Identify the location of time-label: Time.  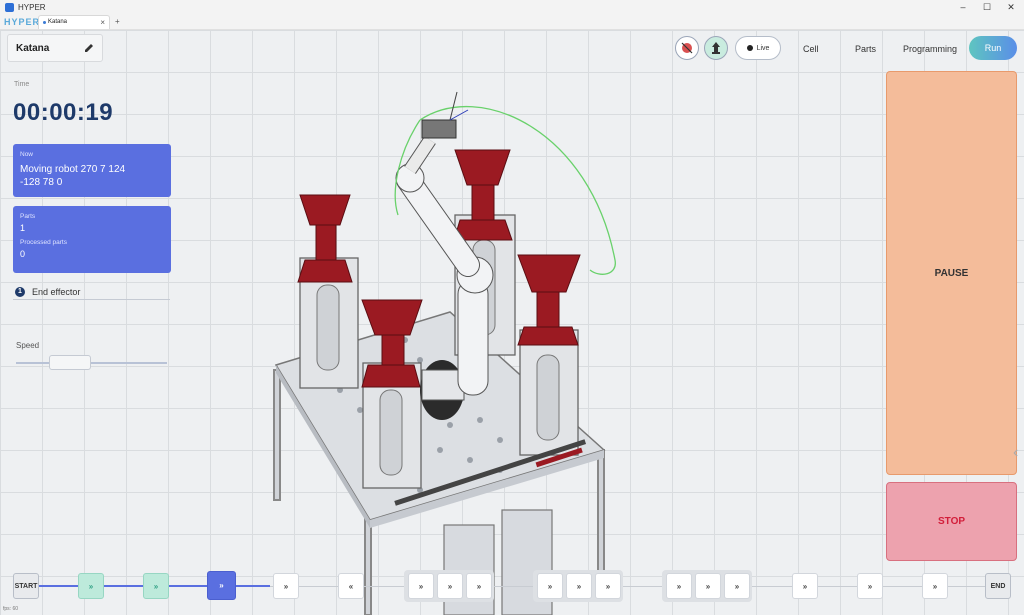
(22, 84).